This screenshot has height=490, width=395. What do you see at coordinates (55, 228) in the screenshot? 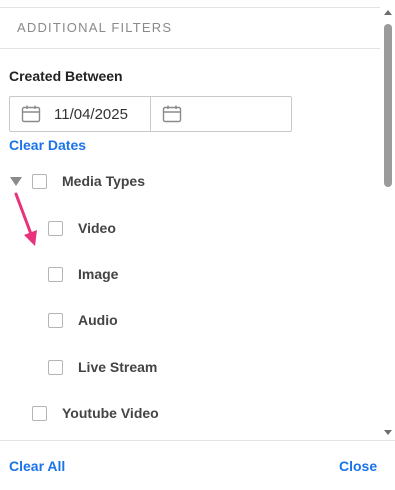
I see `video-checkbox` at bounding box center [55, 228].